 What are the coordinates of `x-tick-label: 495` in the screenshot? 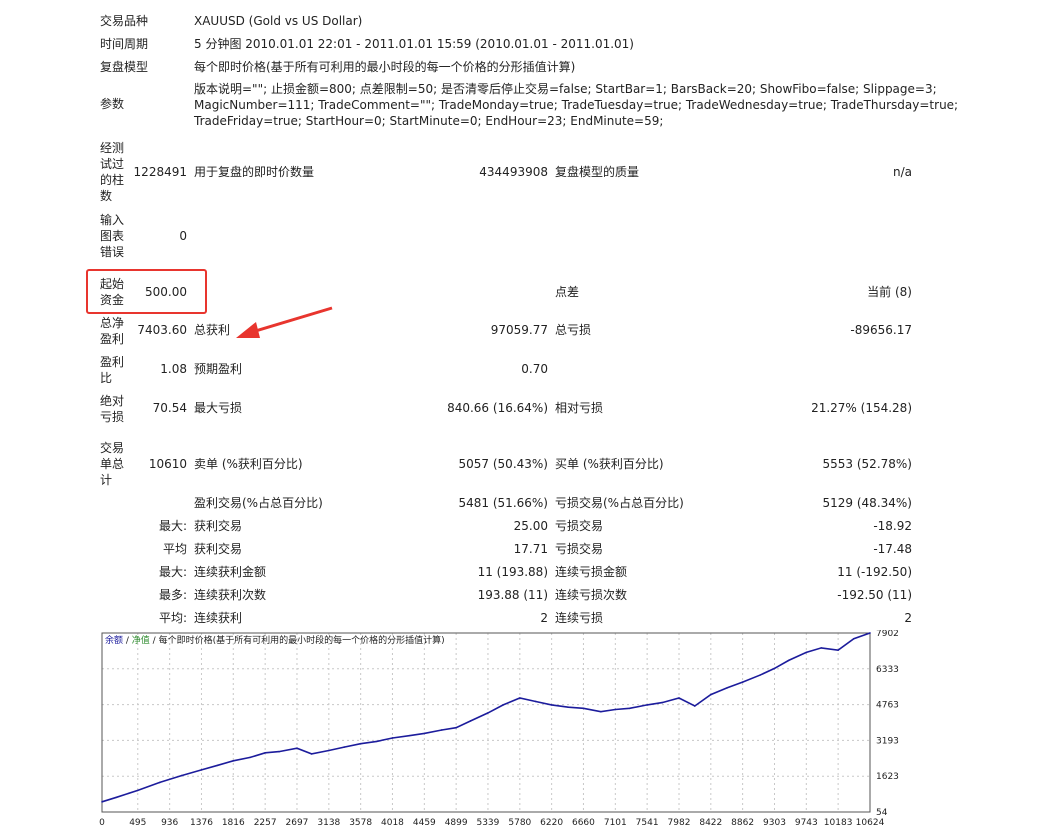 It's located at (137, 823).